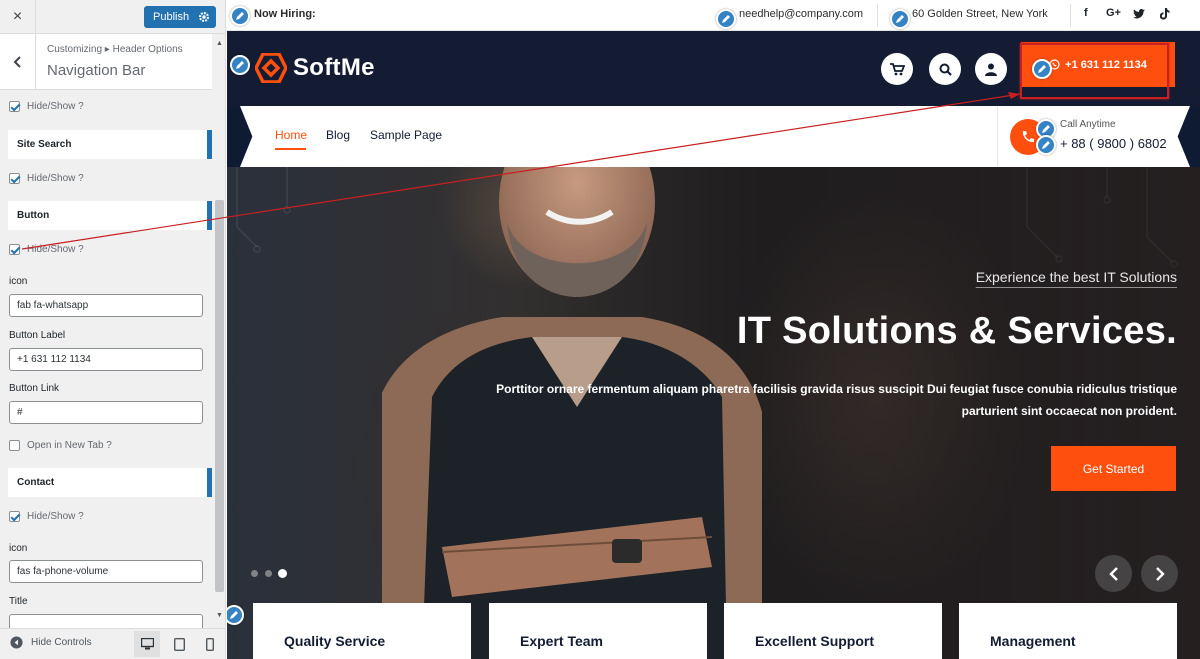 This screenshot has width=1200, height=659. What do you see at coordinates (106, 571) in the screenshot?
I see `contact-icon-input: fas fa-phone-volume` at bounding box center [106, 571].